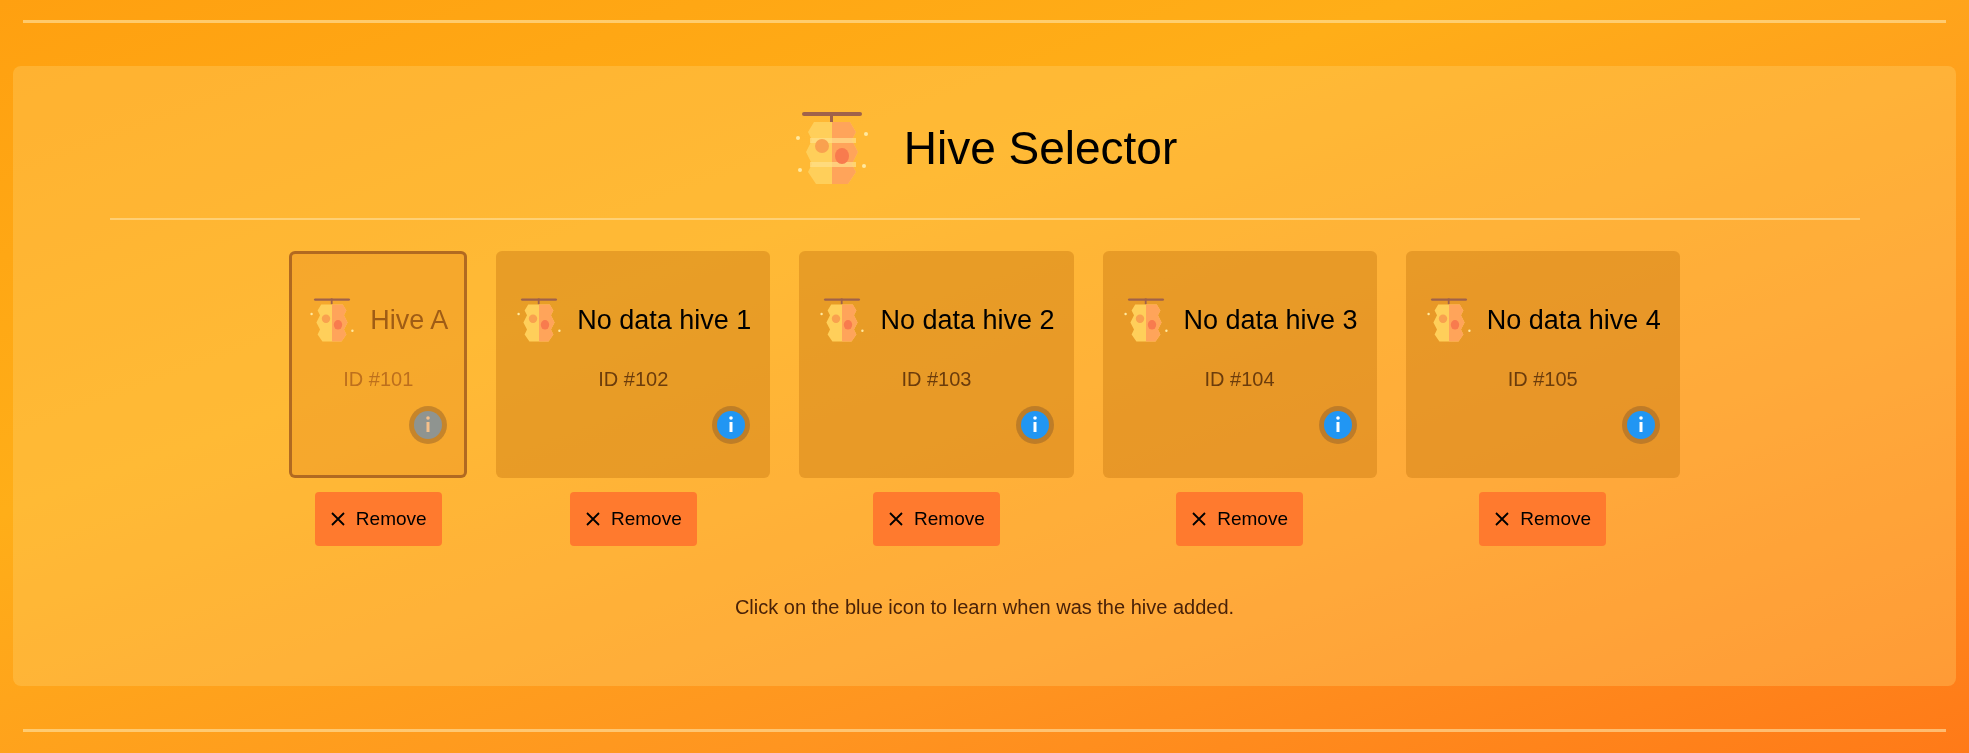 The width and height of the screenshot is (1969, 753). Describe the element at coordinates (1573, 320) in the screenshot. I see `hive-name: No data hive 4` at that location.